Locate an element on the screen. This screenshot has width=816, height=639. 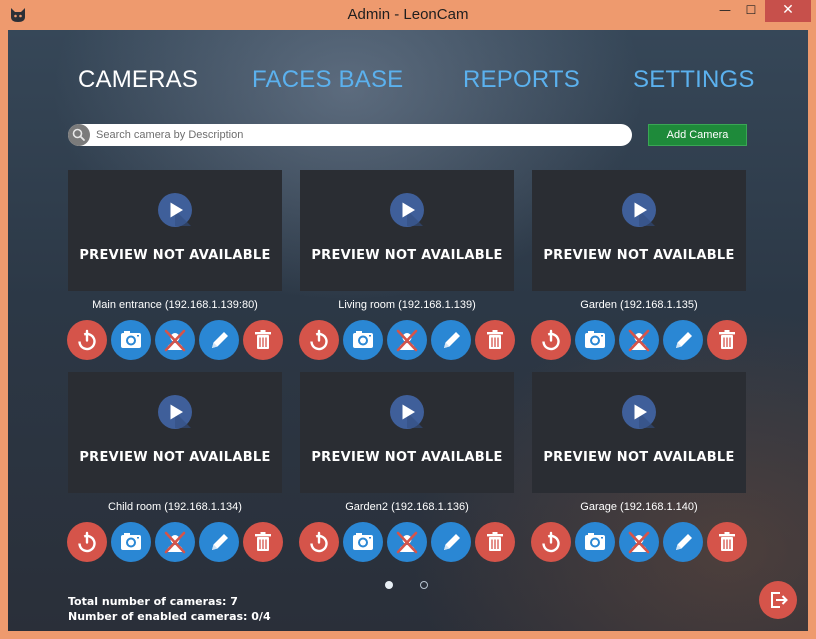
add-camera-button: Add Camera is located at coordinates (697, 135).